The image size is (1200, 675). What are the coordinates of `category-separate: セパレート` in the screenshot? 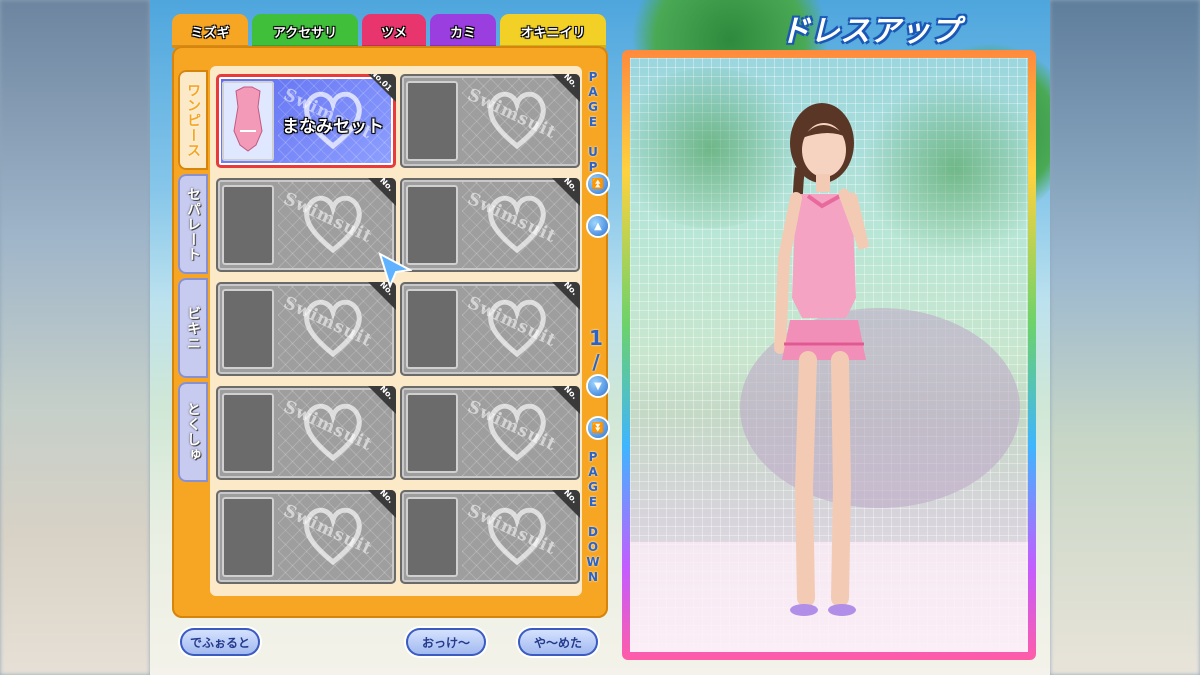 It's located at (193, 224).